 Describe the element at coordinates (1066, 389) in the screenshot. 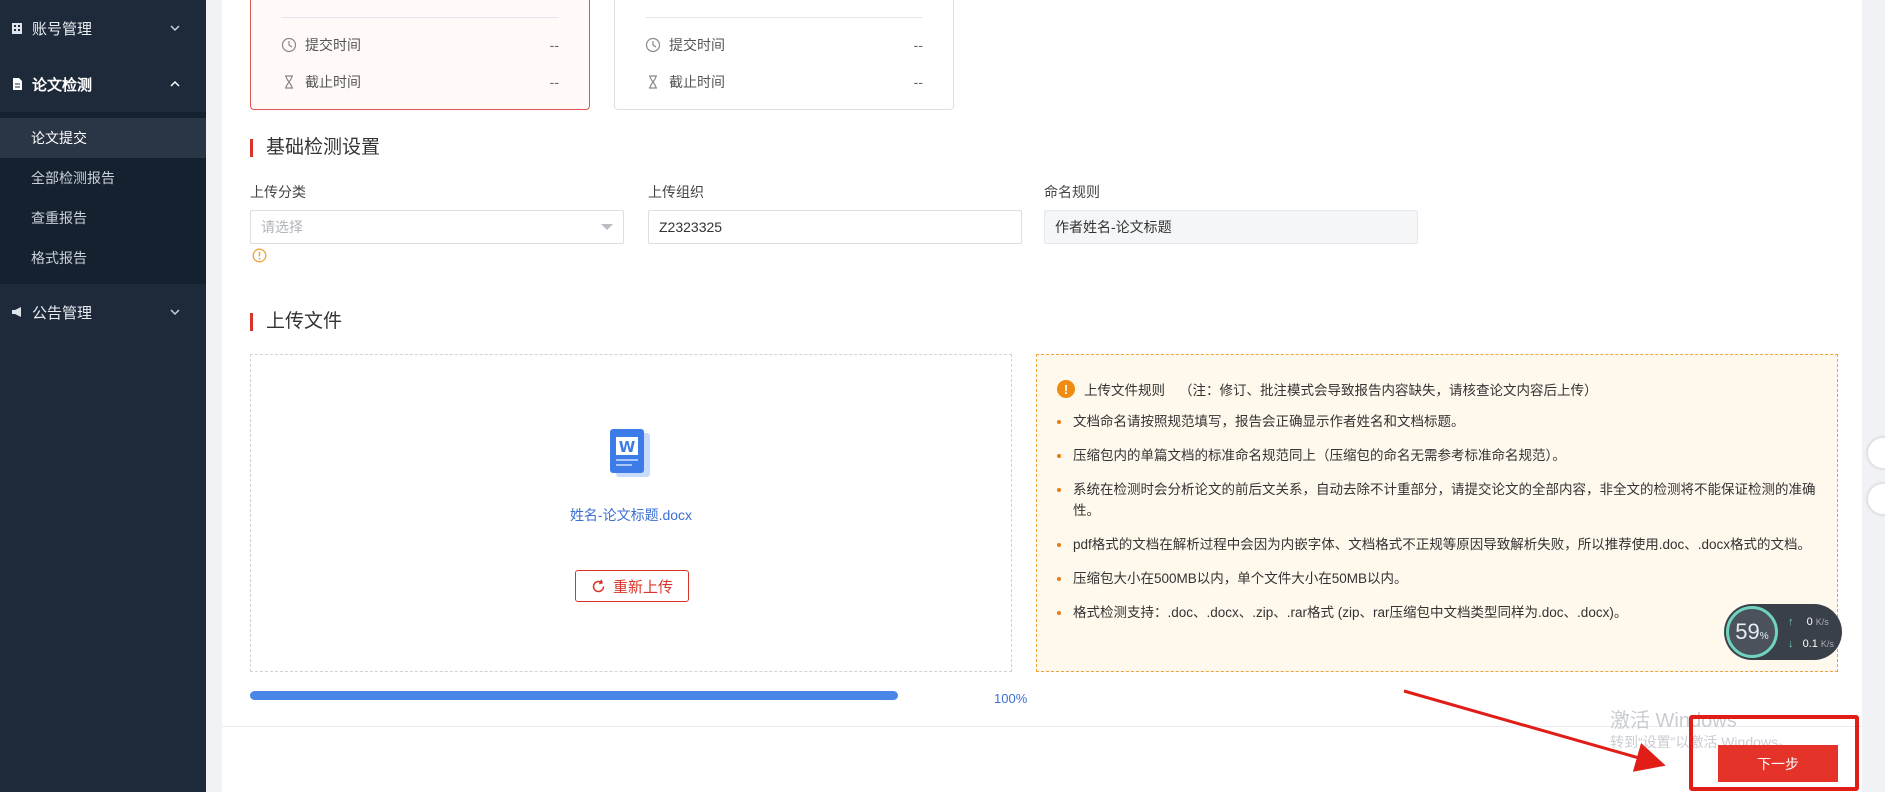

I see `warning-icon: !` at that location.